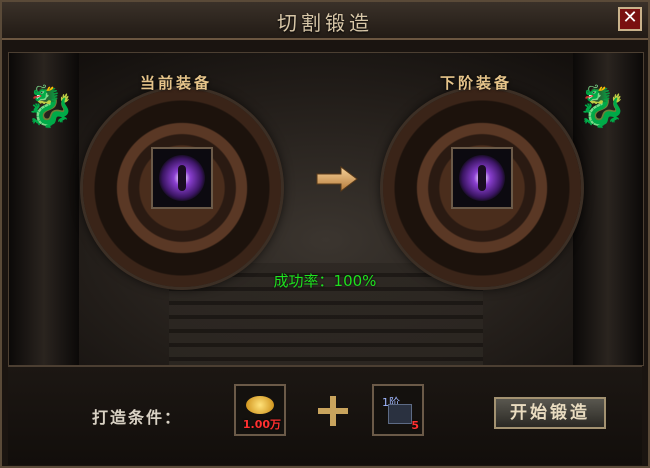  I want to click on gold-requirement-value: 1.00万, so click(261, 424).